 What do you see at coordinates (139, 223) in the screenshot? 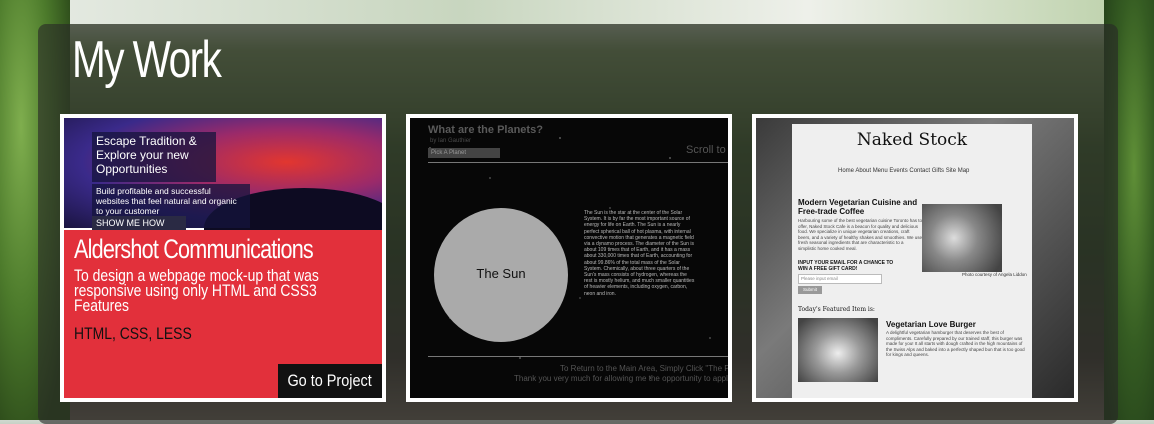
I see `preview-button: SHOW ME HOW` at bounding box center [139, 223].